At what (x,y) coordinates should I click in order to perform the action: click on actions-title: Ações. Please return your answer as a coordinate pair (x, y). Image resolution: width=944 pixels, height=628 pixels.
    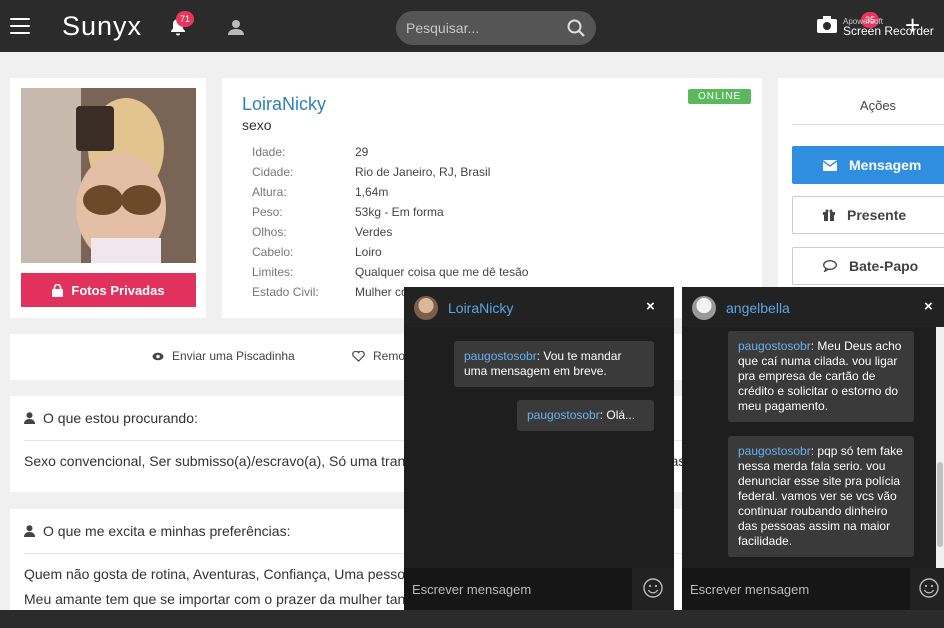
    Looking at the image, I should click on (878, 105).